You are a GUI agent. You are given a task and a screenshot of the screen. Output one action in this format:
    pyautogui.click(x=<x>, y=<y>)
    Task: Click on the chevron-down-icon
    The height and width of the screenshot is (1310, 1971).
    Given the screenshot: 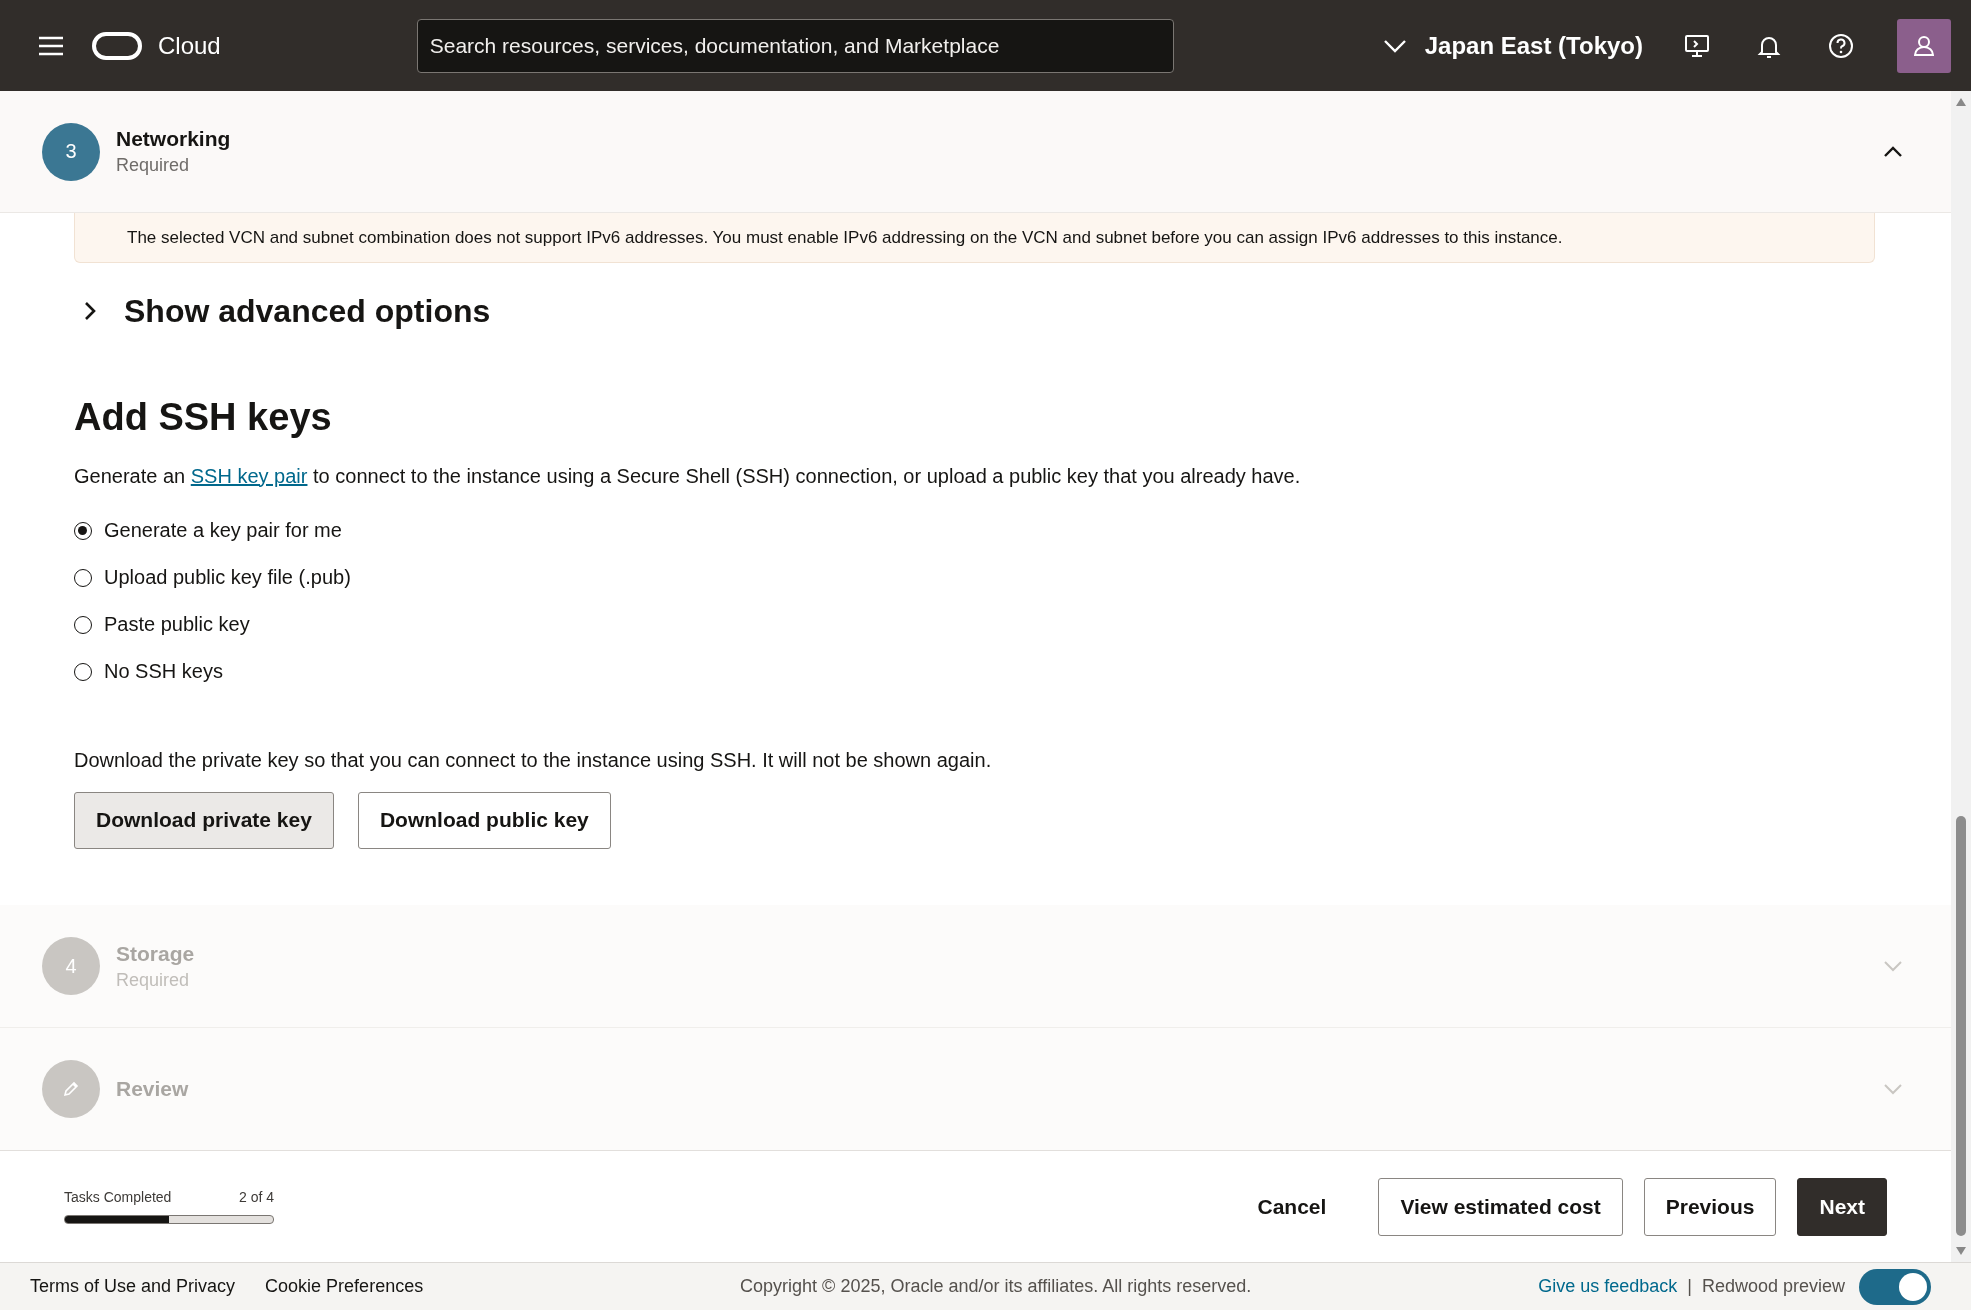 What is the action you would take?
    pyautogui.click(x=1394, y=45)
    